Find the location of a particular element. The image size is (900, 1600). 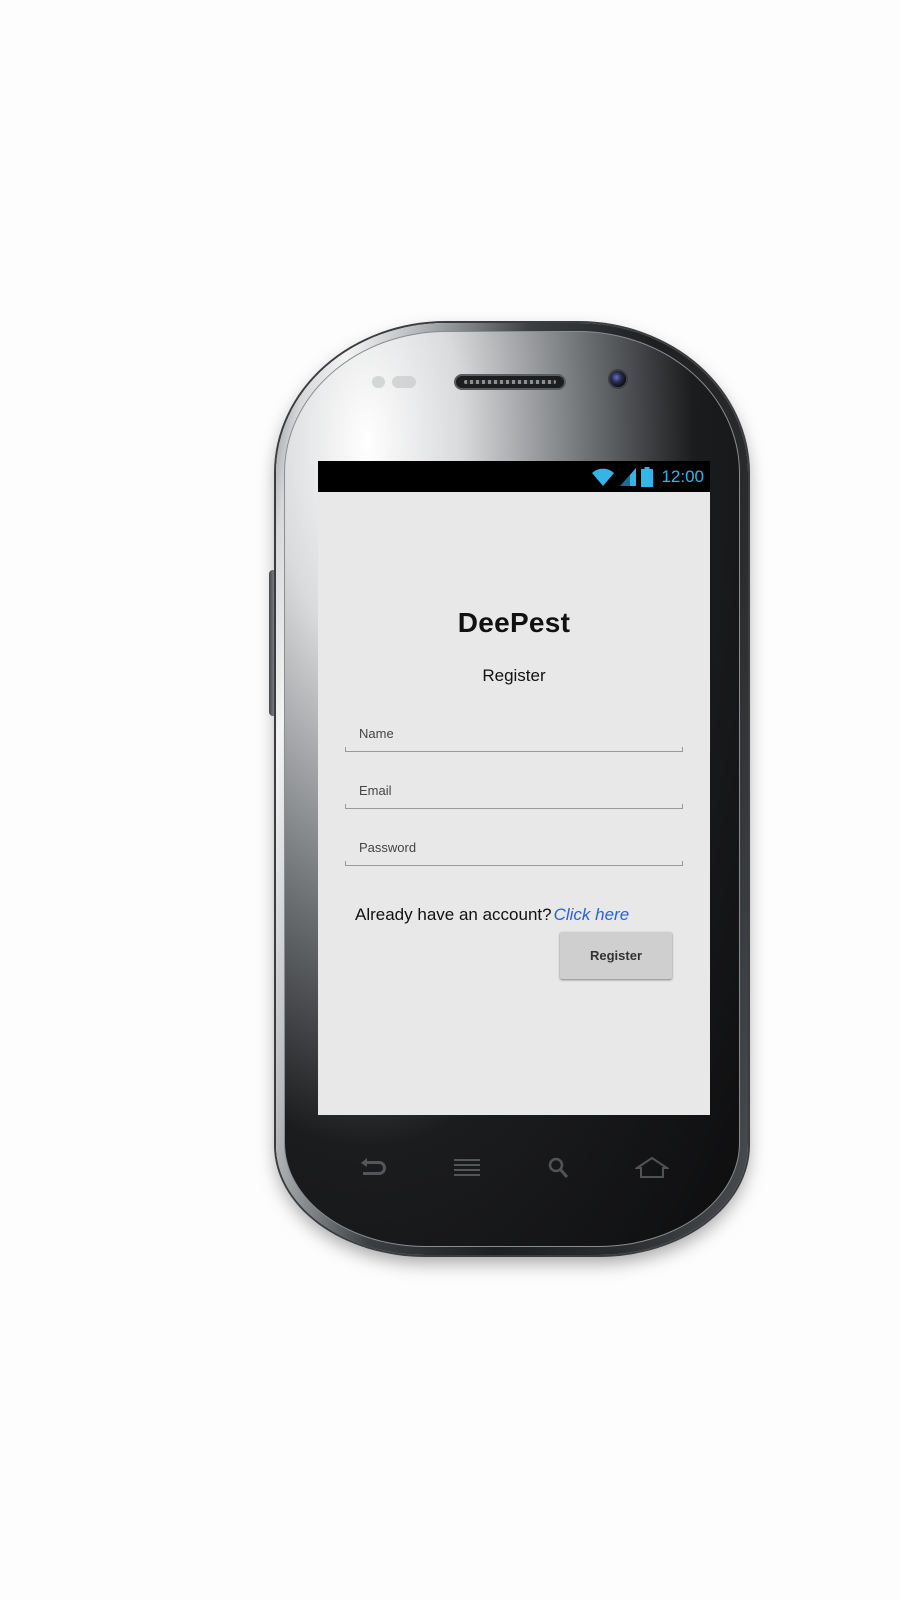

light-sensor is located at coordinates (404, 382).